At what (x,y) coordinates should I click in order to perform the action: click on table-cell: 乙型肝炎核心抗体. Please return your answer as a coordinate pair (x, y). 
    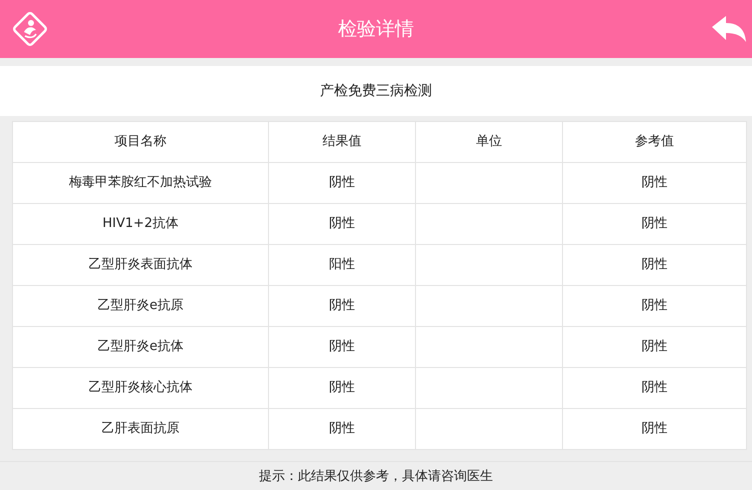
    Looking at the image, I should click on (140, 388).